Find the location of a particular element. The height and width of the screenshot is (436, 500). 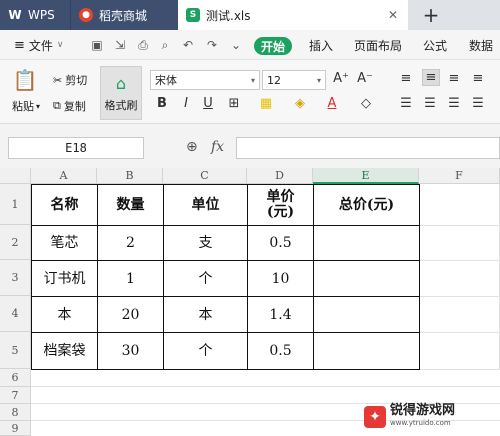

menu-insert: 插入 is located at coordinates (321, 45).